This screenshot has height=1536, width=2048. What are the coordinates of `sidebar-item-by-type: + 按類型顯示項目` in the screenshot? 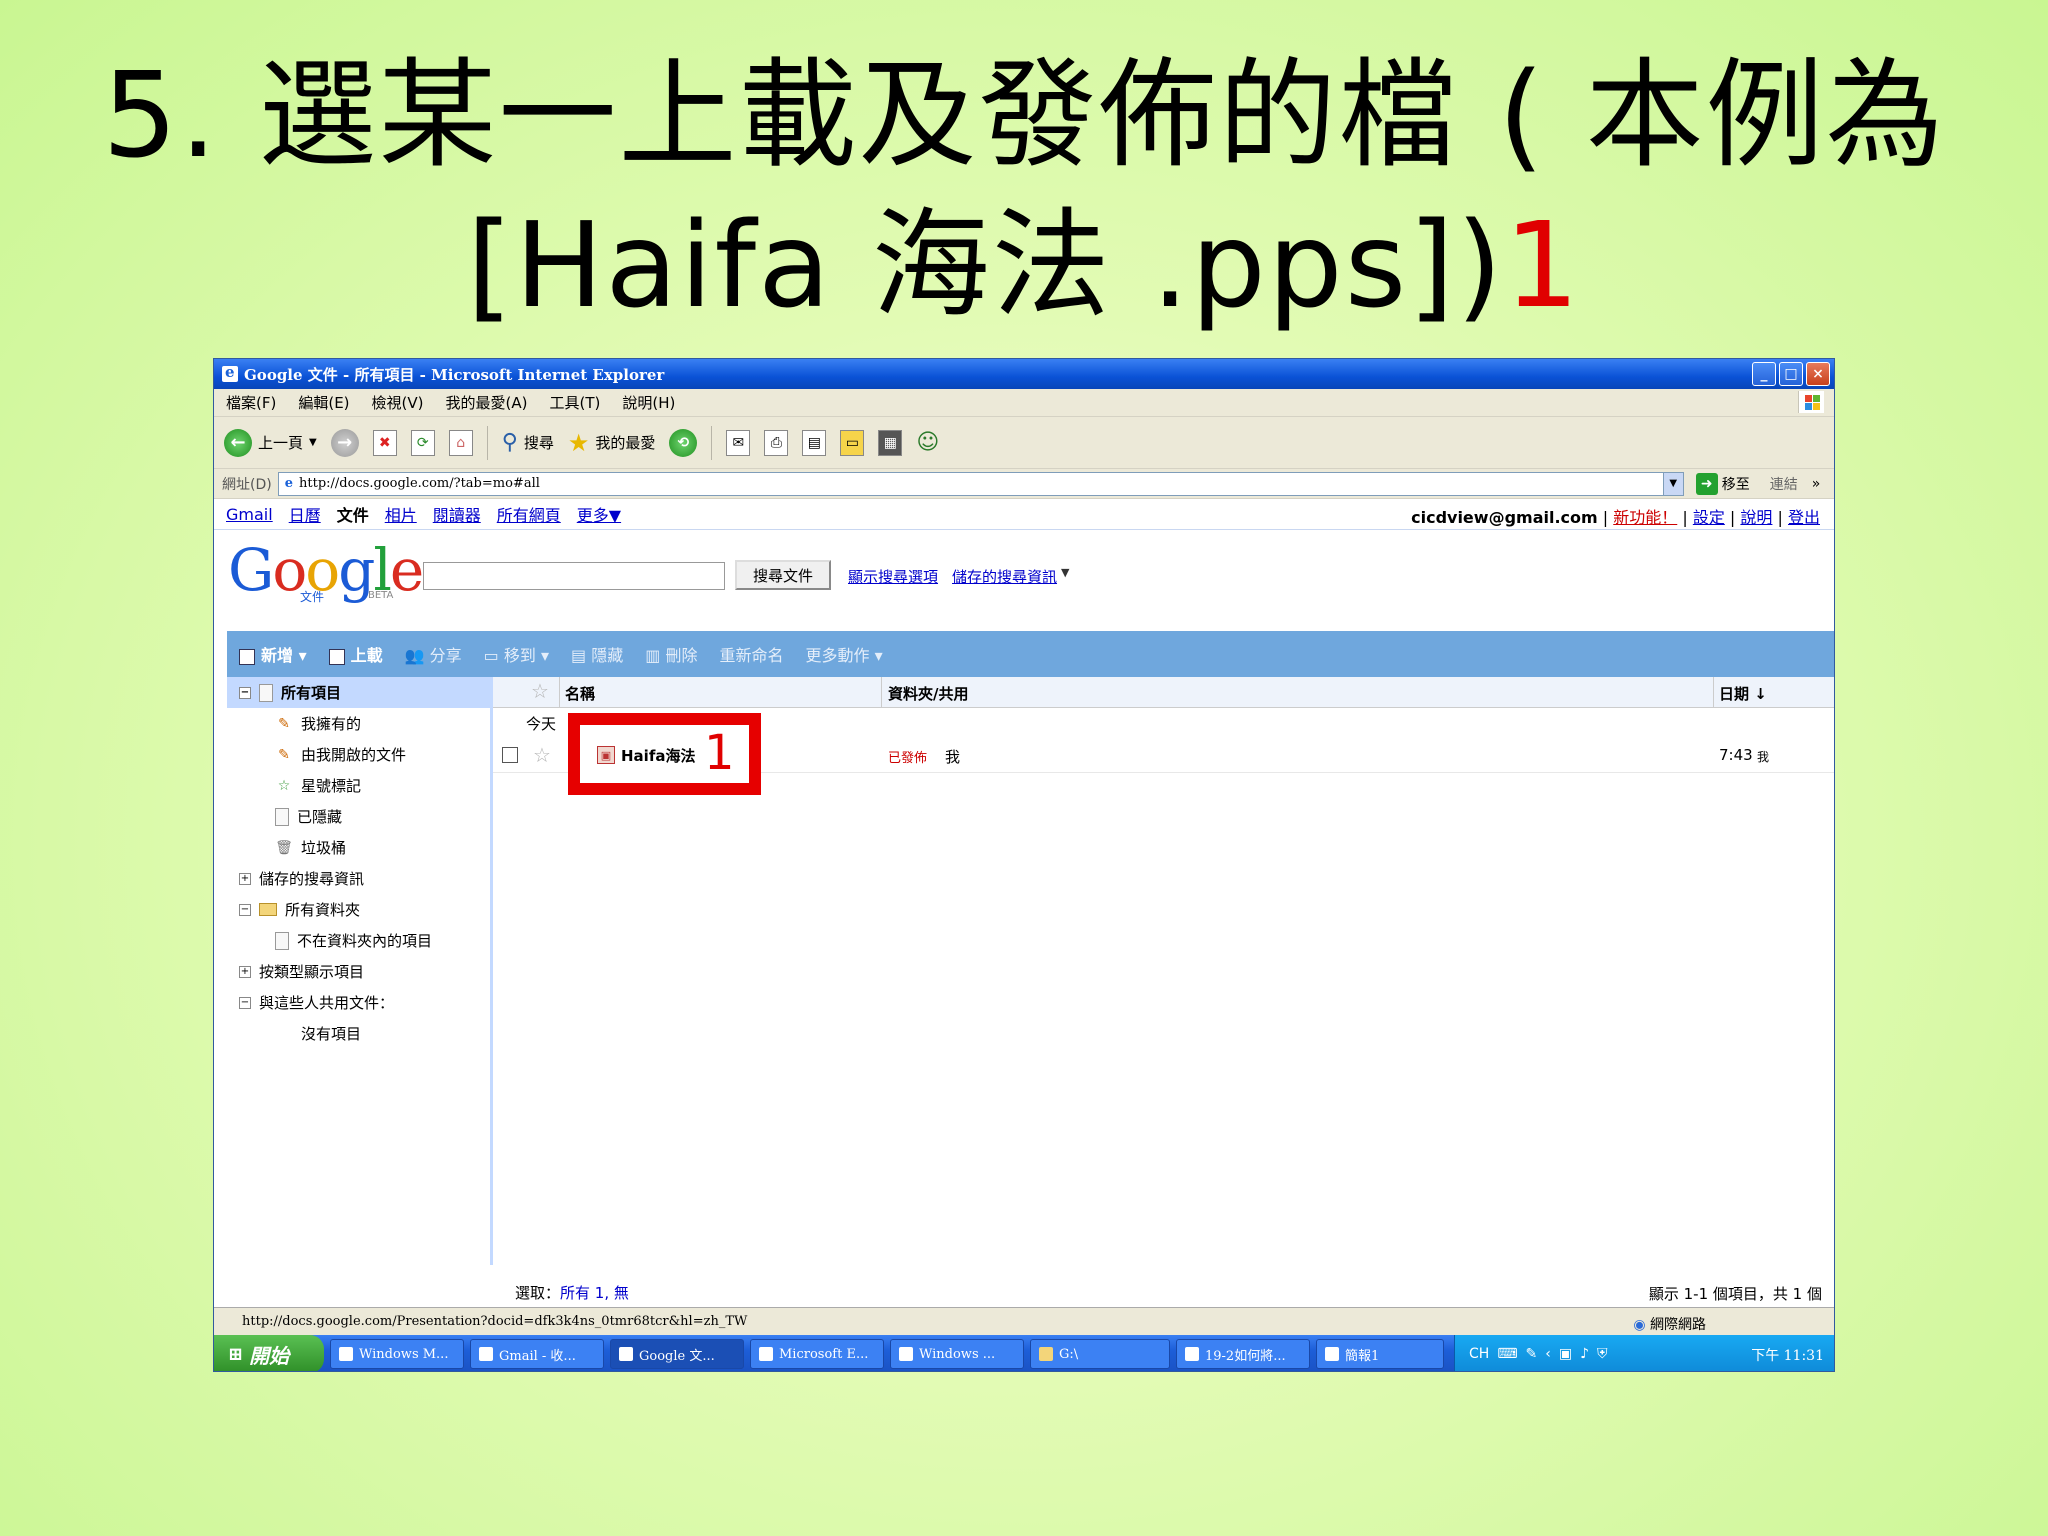 It's located at (358, 971).